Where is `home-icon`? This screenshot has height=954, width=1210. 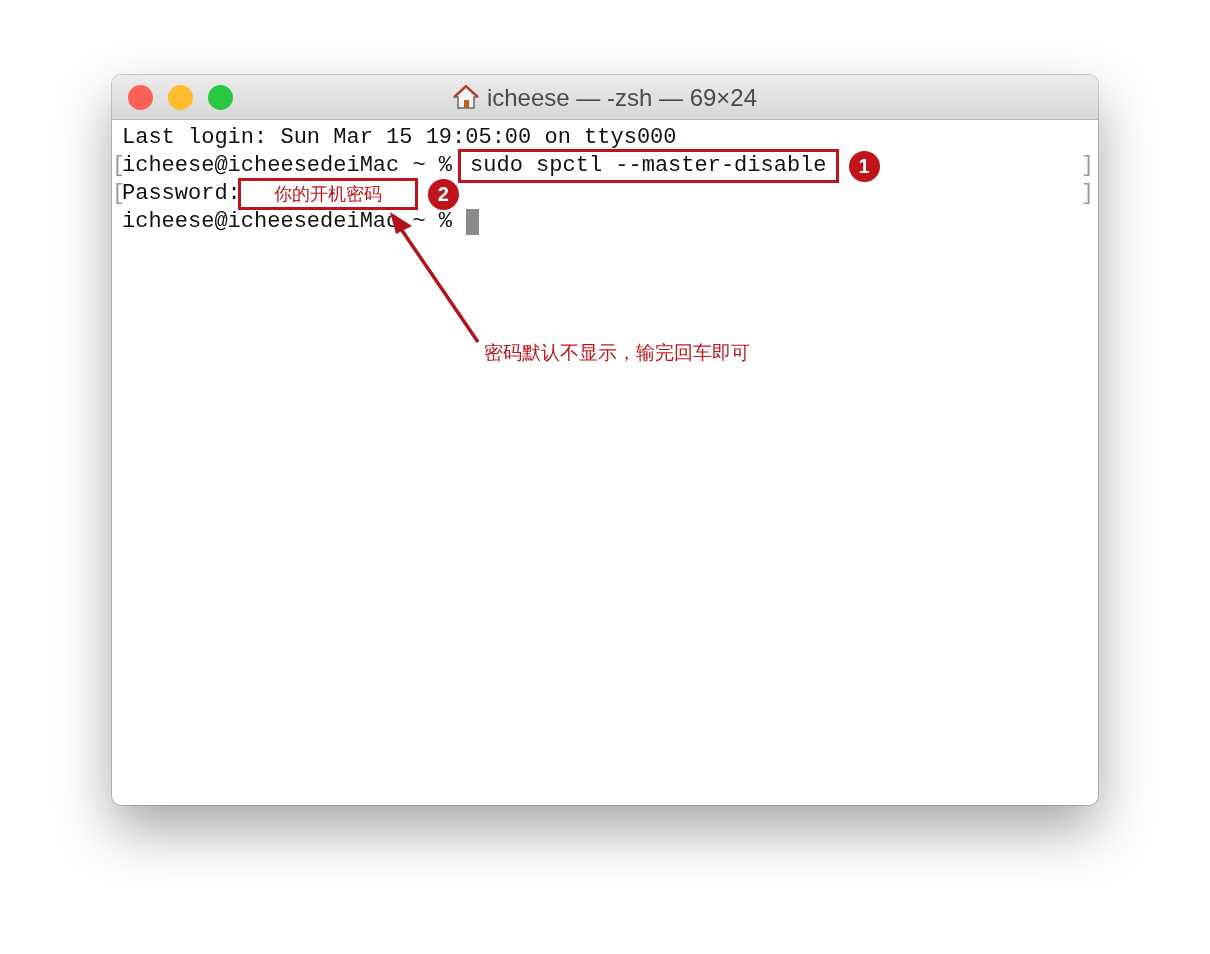
home-icon is located at coordinates (465, 97).